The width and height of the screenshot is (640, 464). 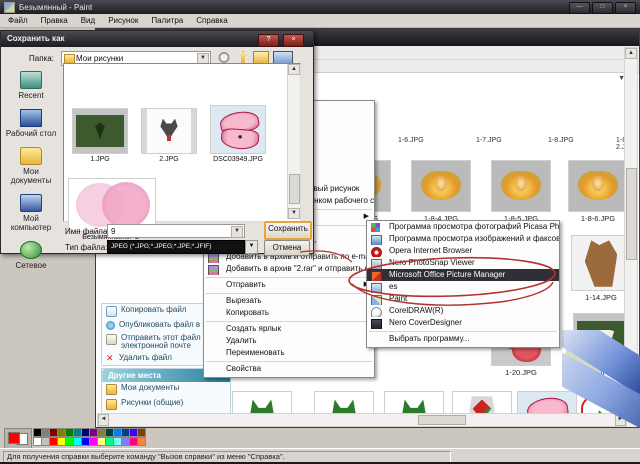 I want to click on file-name: 1-8.JPG, so click(x=561, y=140).